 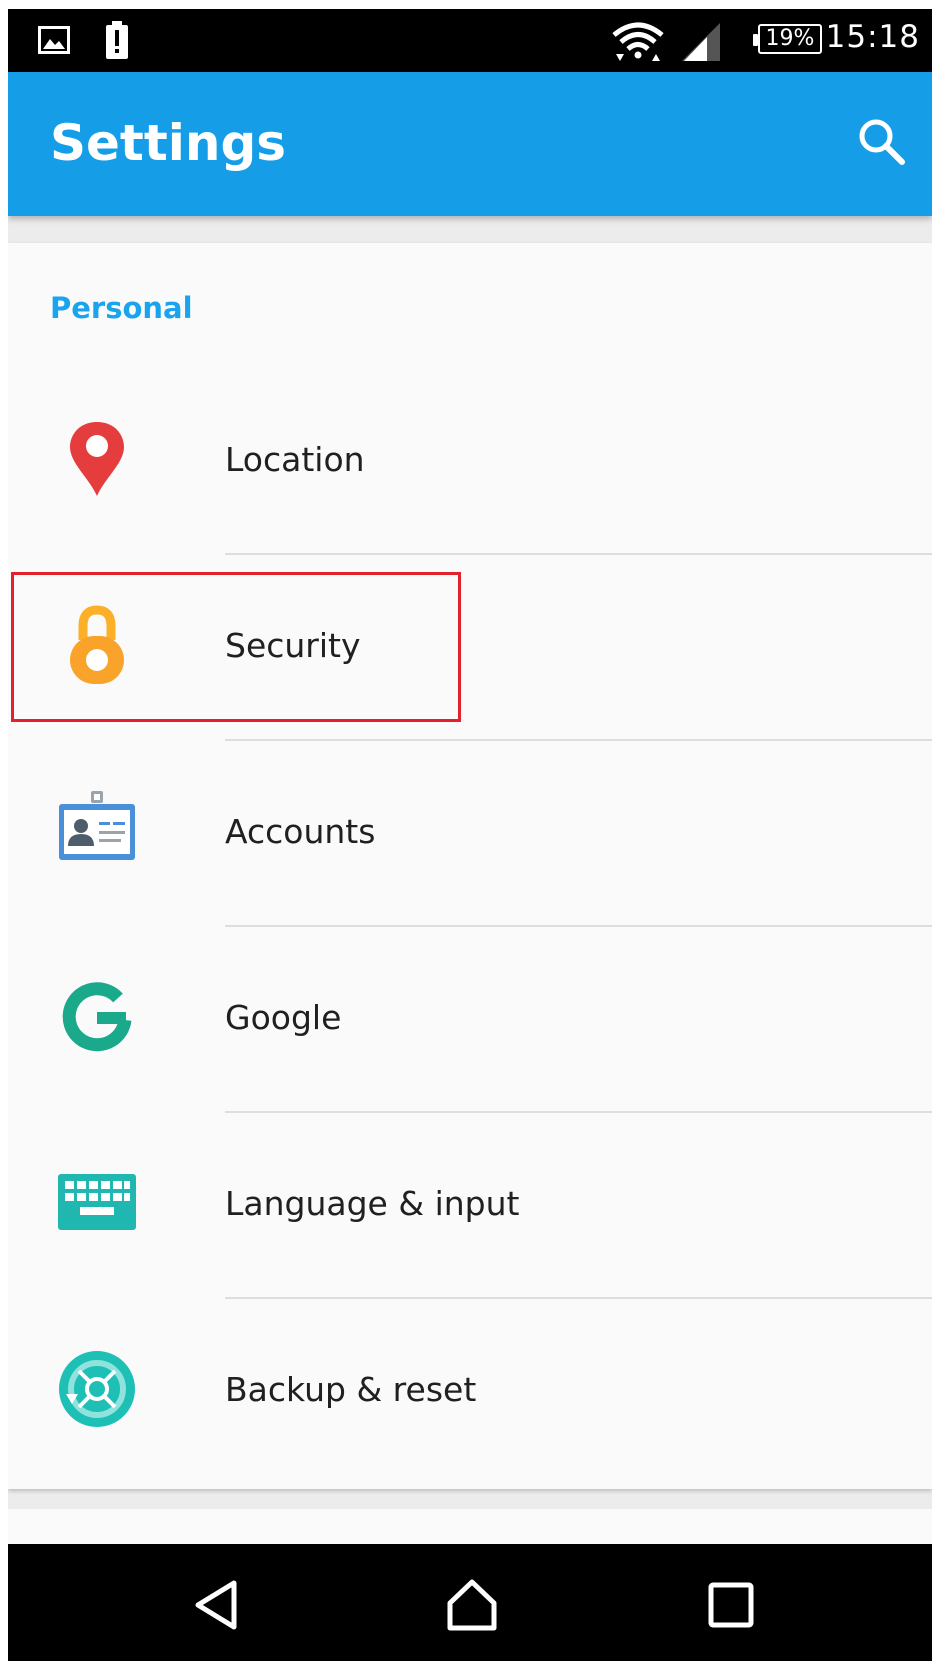 What do you see at coordinates (97, 1389) in the screenshot?
I see `backup-icon` at bounding box center [97, 1389].